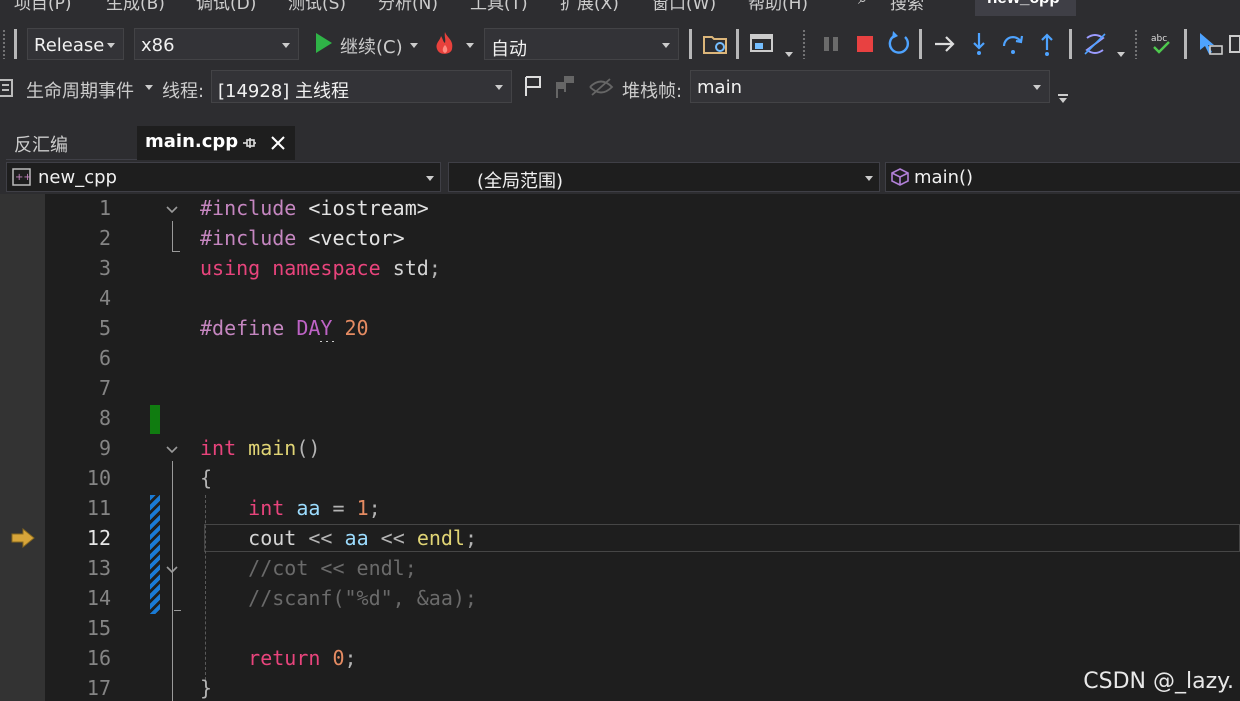  I want to click on code-line: cout << aa << endl;, so click(338, 538).